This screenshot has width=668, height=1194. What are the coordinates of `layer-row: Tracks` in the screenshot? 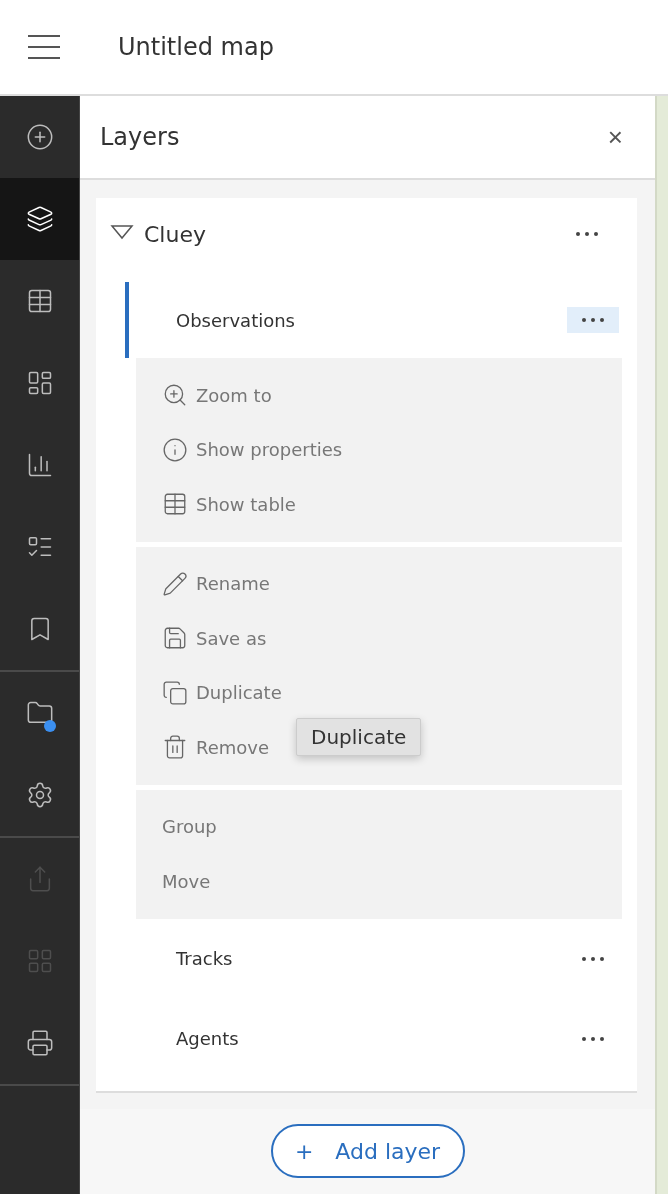 It's located at (372, 958).